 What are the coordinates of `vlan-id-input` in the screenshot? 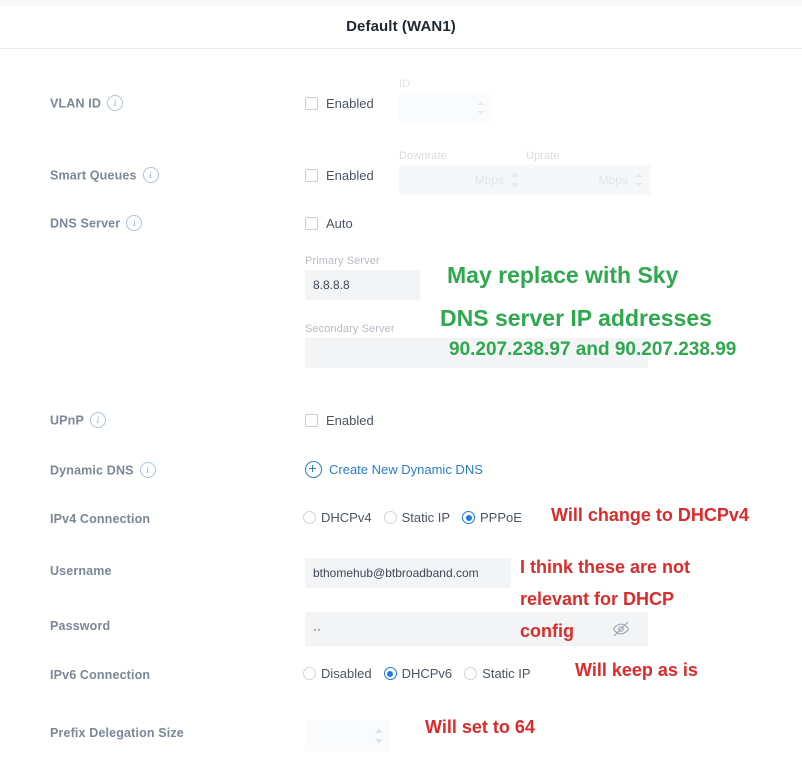 It's located at (445, 108).